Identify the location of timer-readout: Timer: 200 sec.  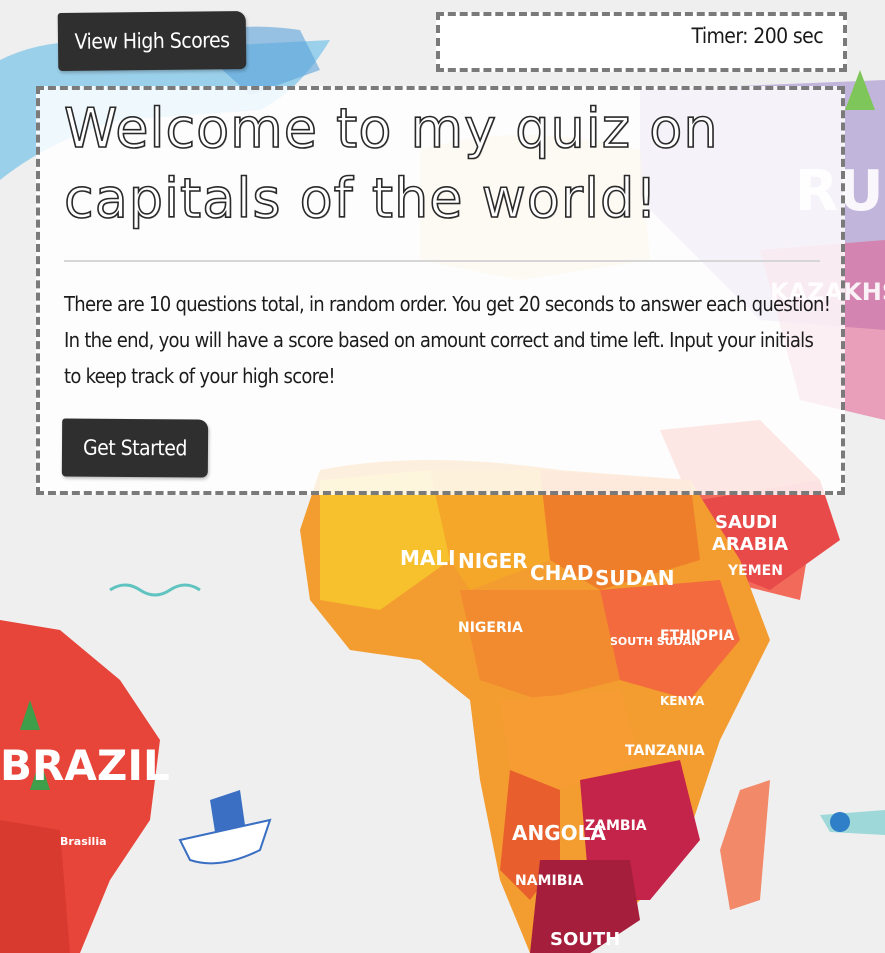
(757, 36).